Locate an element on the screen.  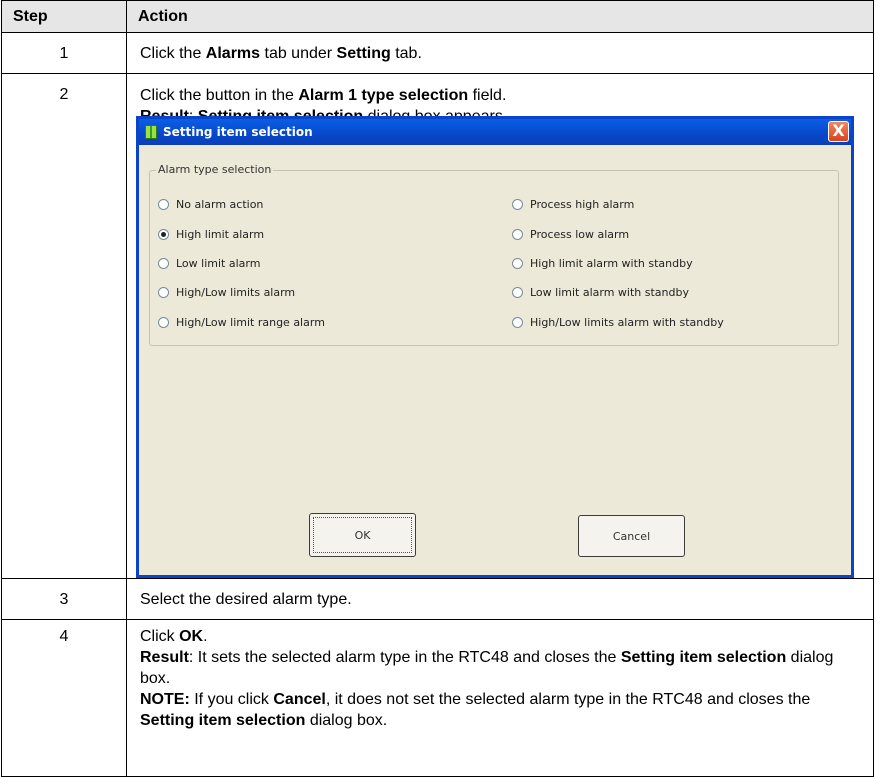
header-row: Step Action is located at coordinates (437, 16).